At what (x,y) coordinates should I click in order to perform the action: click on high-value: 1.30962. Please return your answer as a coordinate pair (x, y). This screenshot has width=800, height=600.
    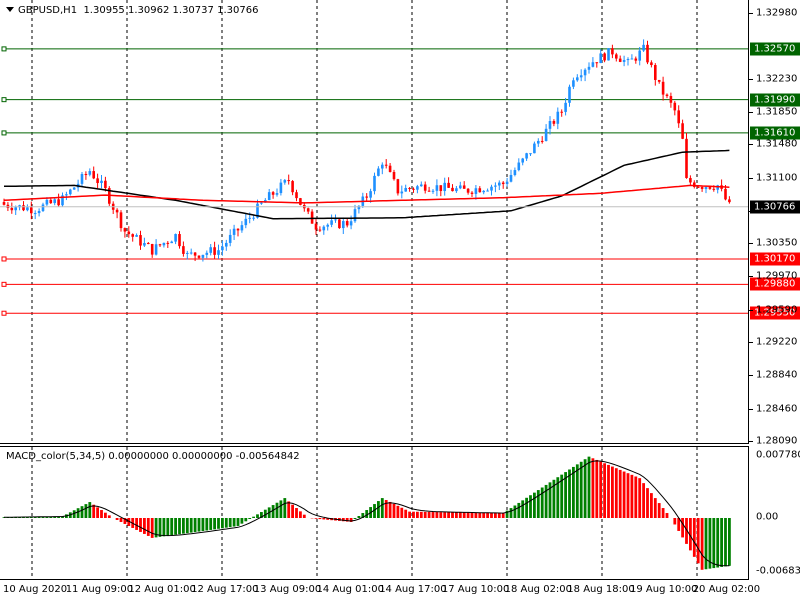
    Looking at the image, I should click on (148, 10).